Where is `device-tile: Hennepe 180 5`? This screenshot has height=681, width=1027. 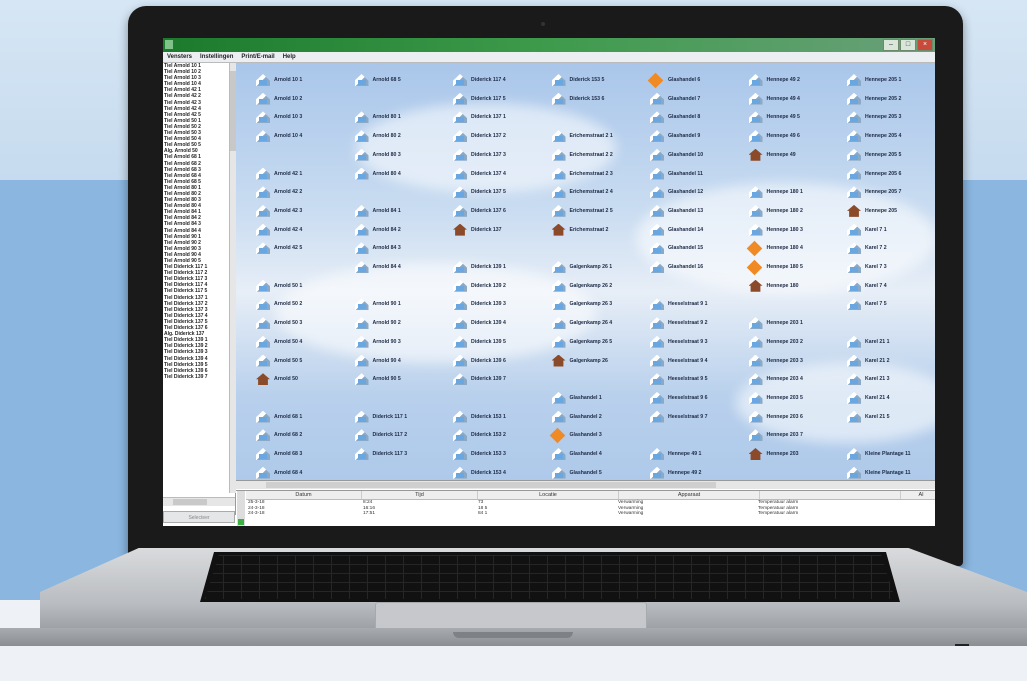
device-tile: Hennepe 180 5 is located at coordinates (797, 267).